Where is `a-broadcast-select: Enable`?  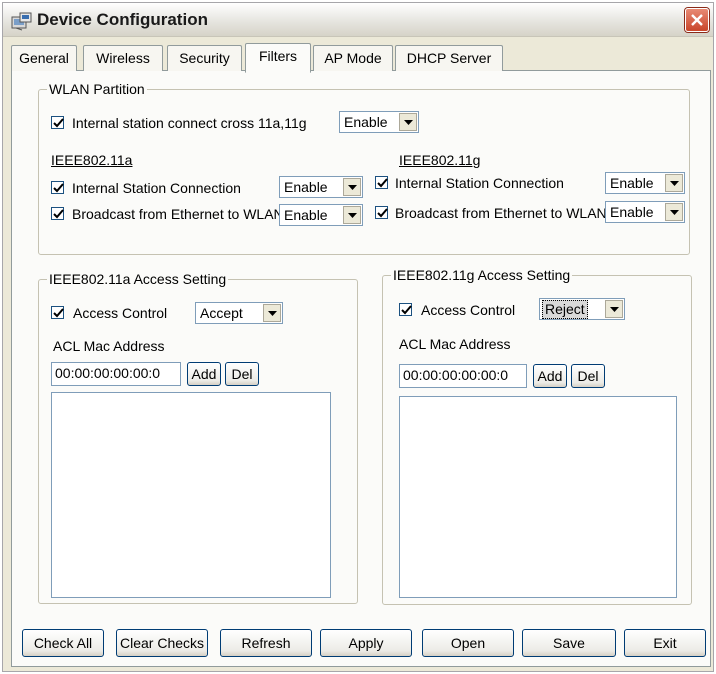 a-broadcast-select: Enable is located at coordinates (321, 215).